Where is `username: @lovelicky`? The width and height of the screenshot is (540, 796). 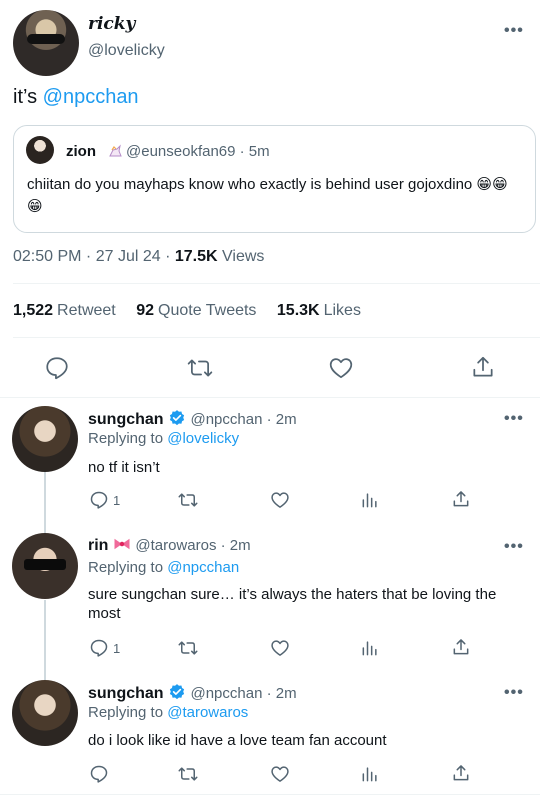
username: @lovelicky is located at coordinates (126, 51).